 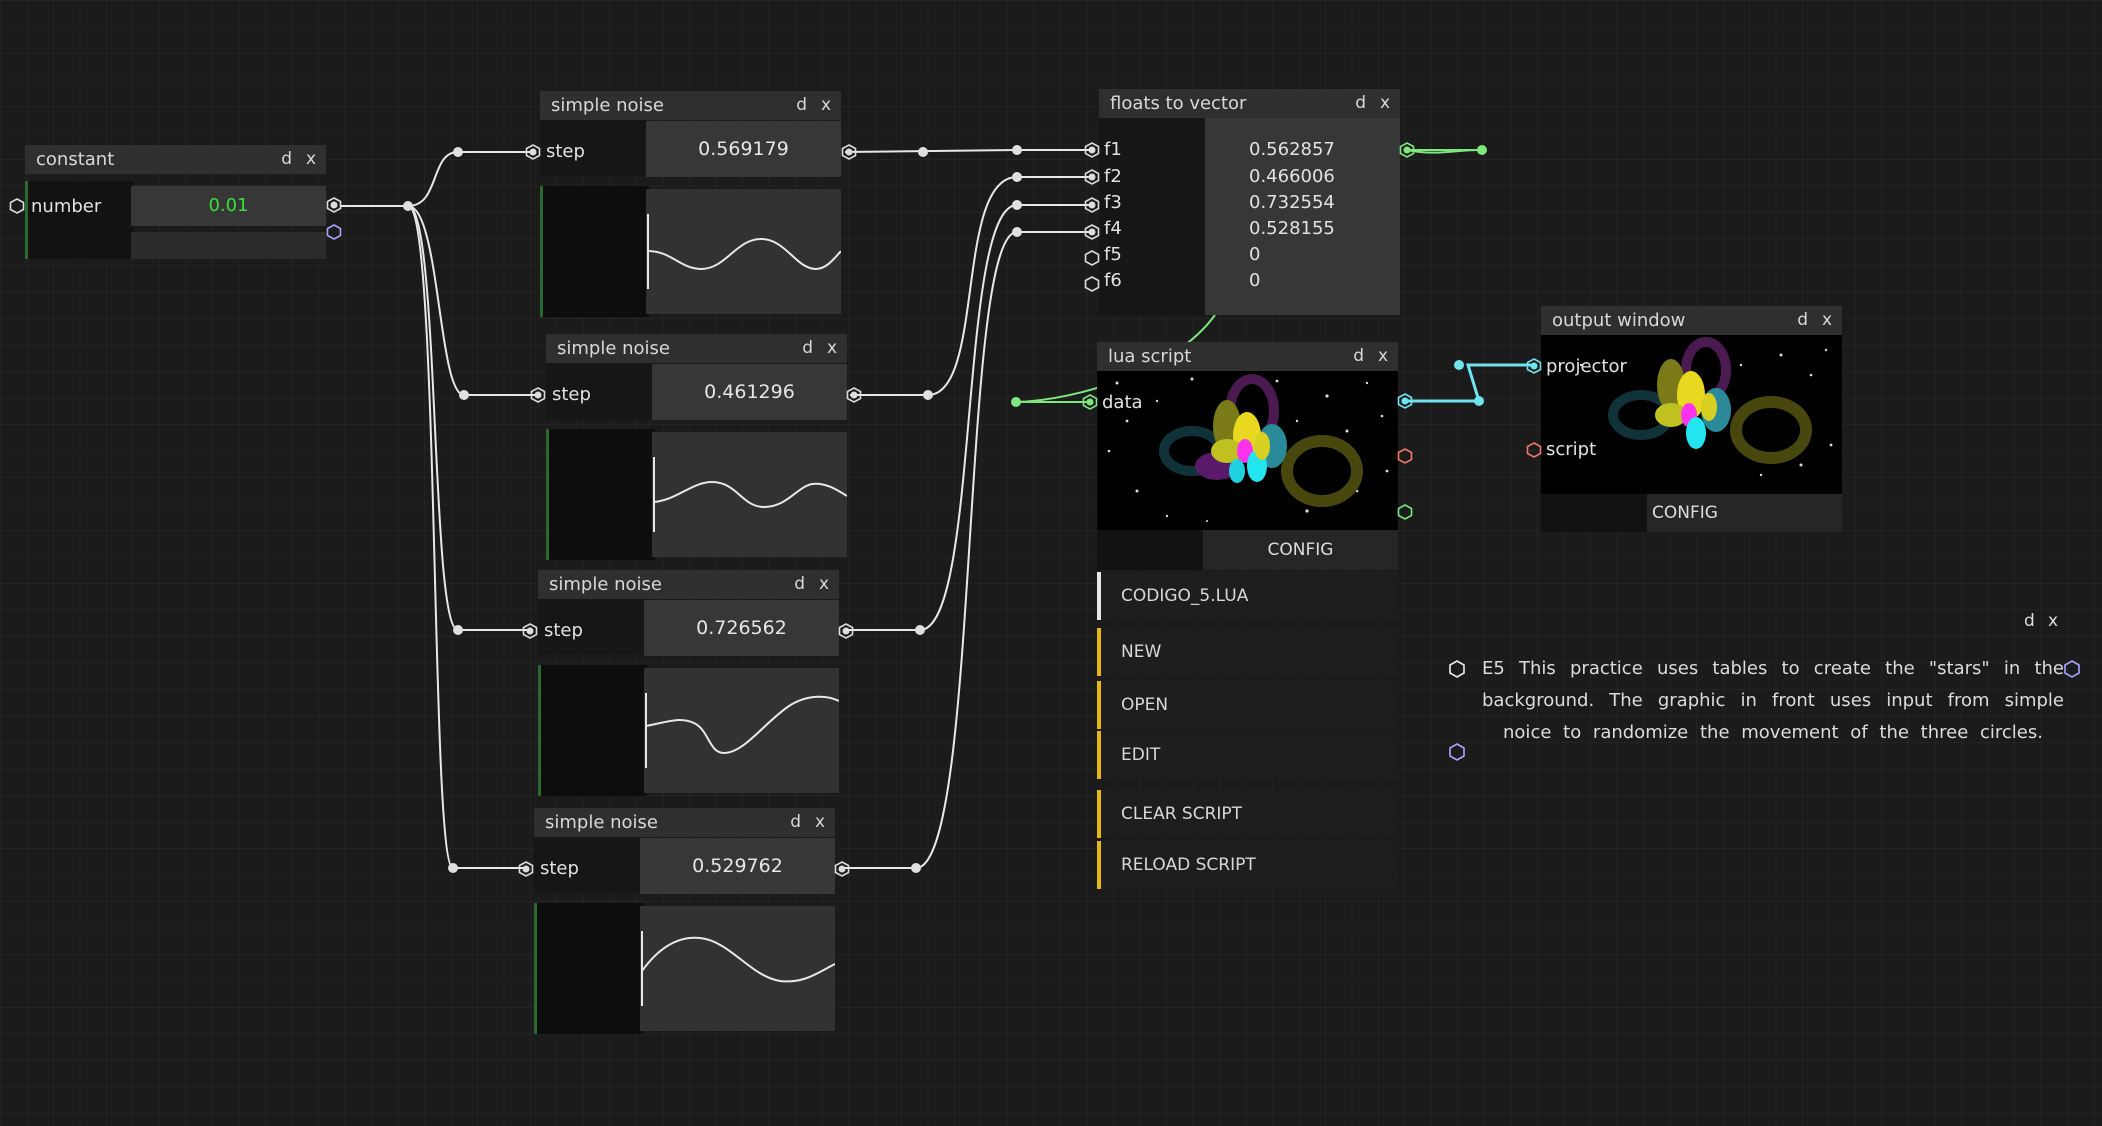 I want to click on f2-label: f2, so click(x=1113, y=176).